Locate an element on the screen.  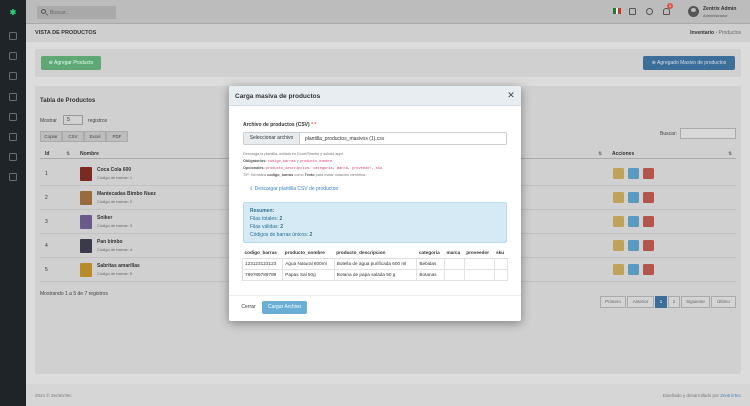
page-2: 2 is located at coordinates (674, 302).